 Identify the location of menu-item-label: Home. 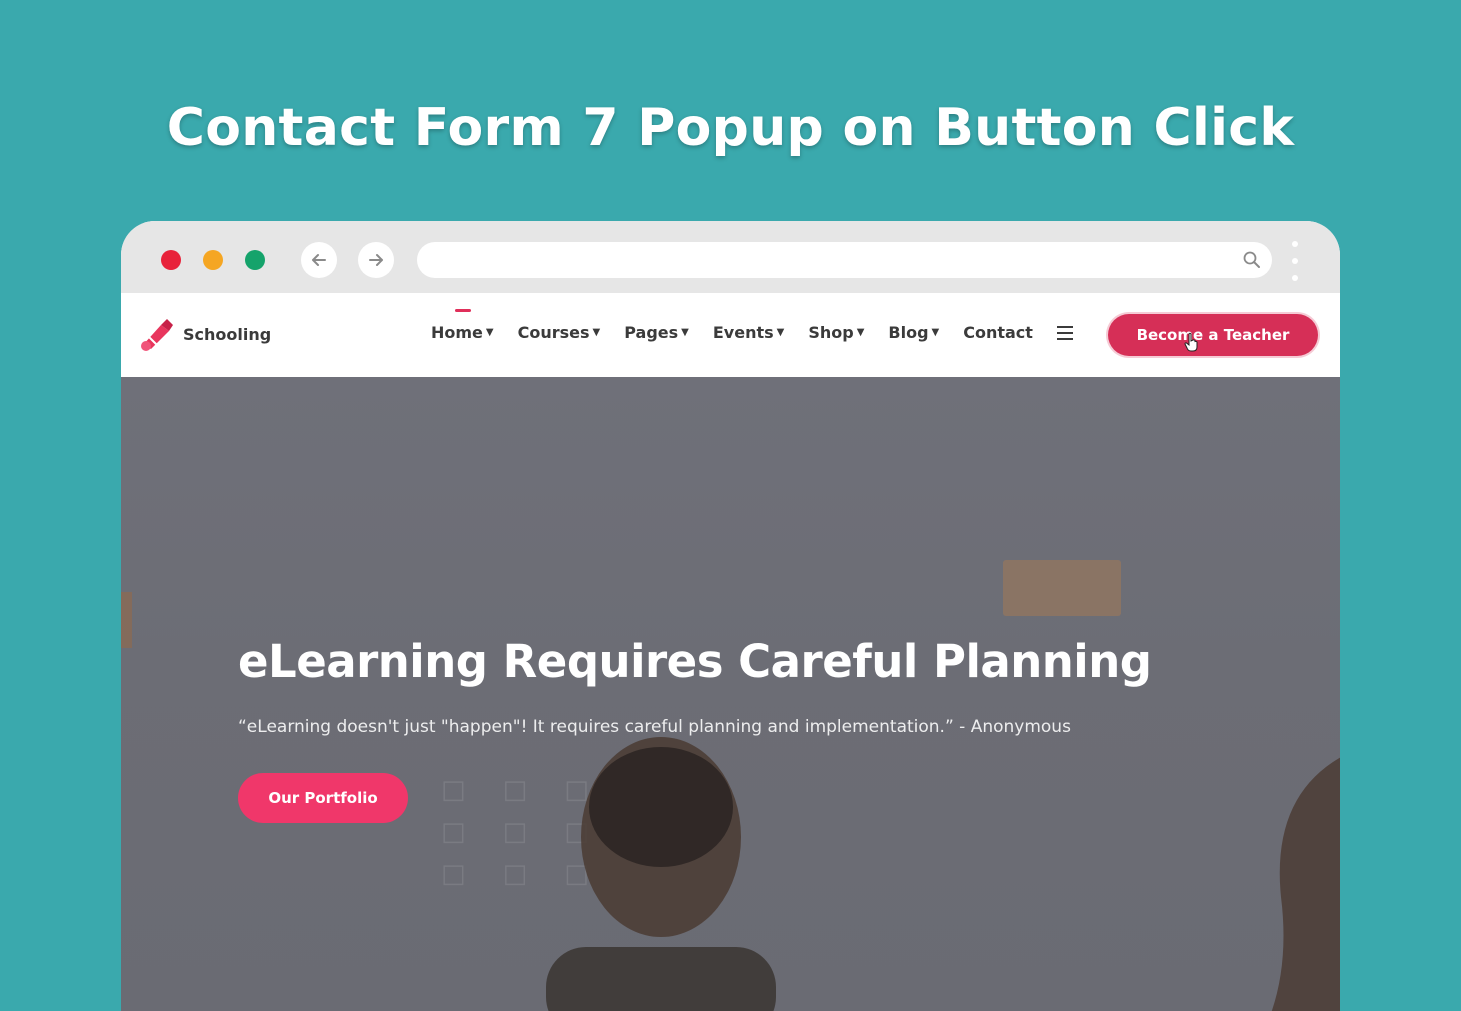
(457, 332).